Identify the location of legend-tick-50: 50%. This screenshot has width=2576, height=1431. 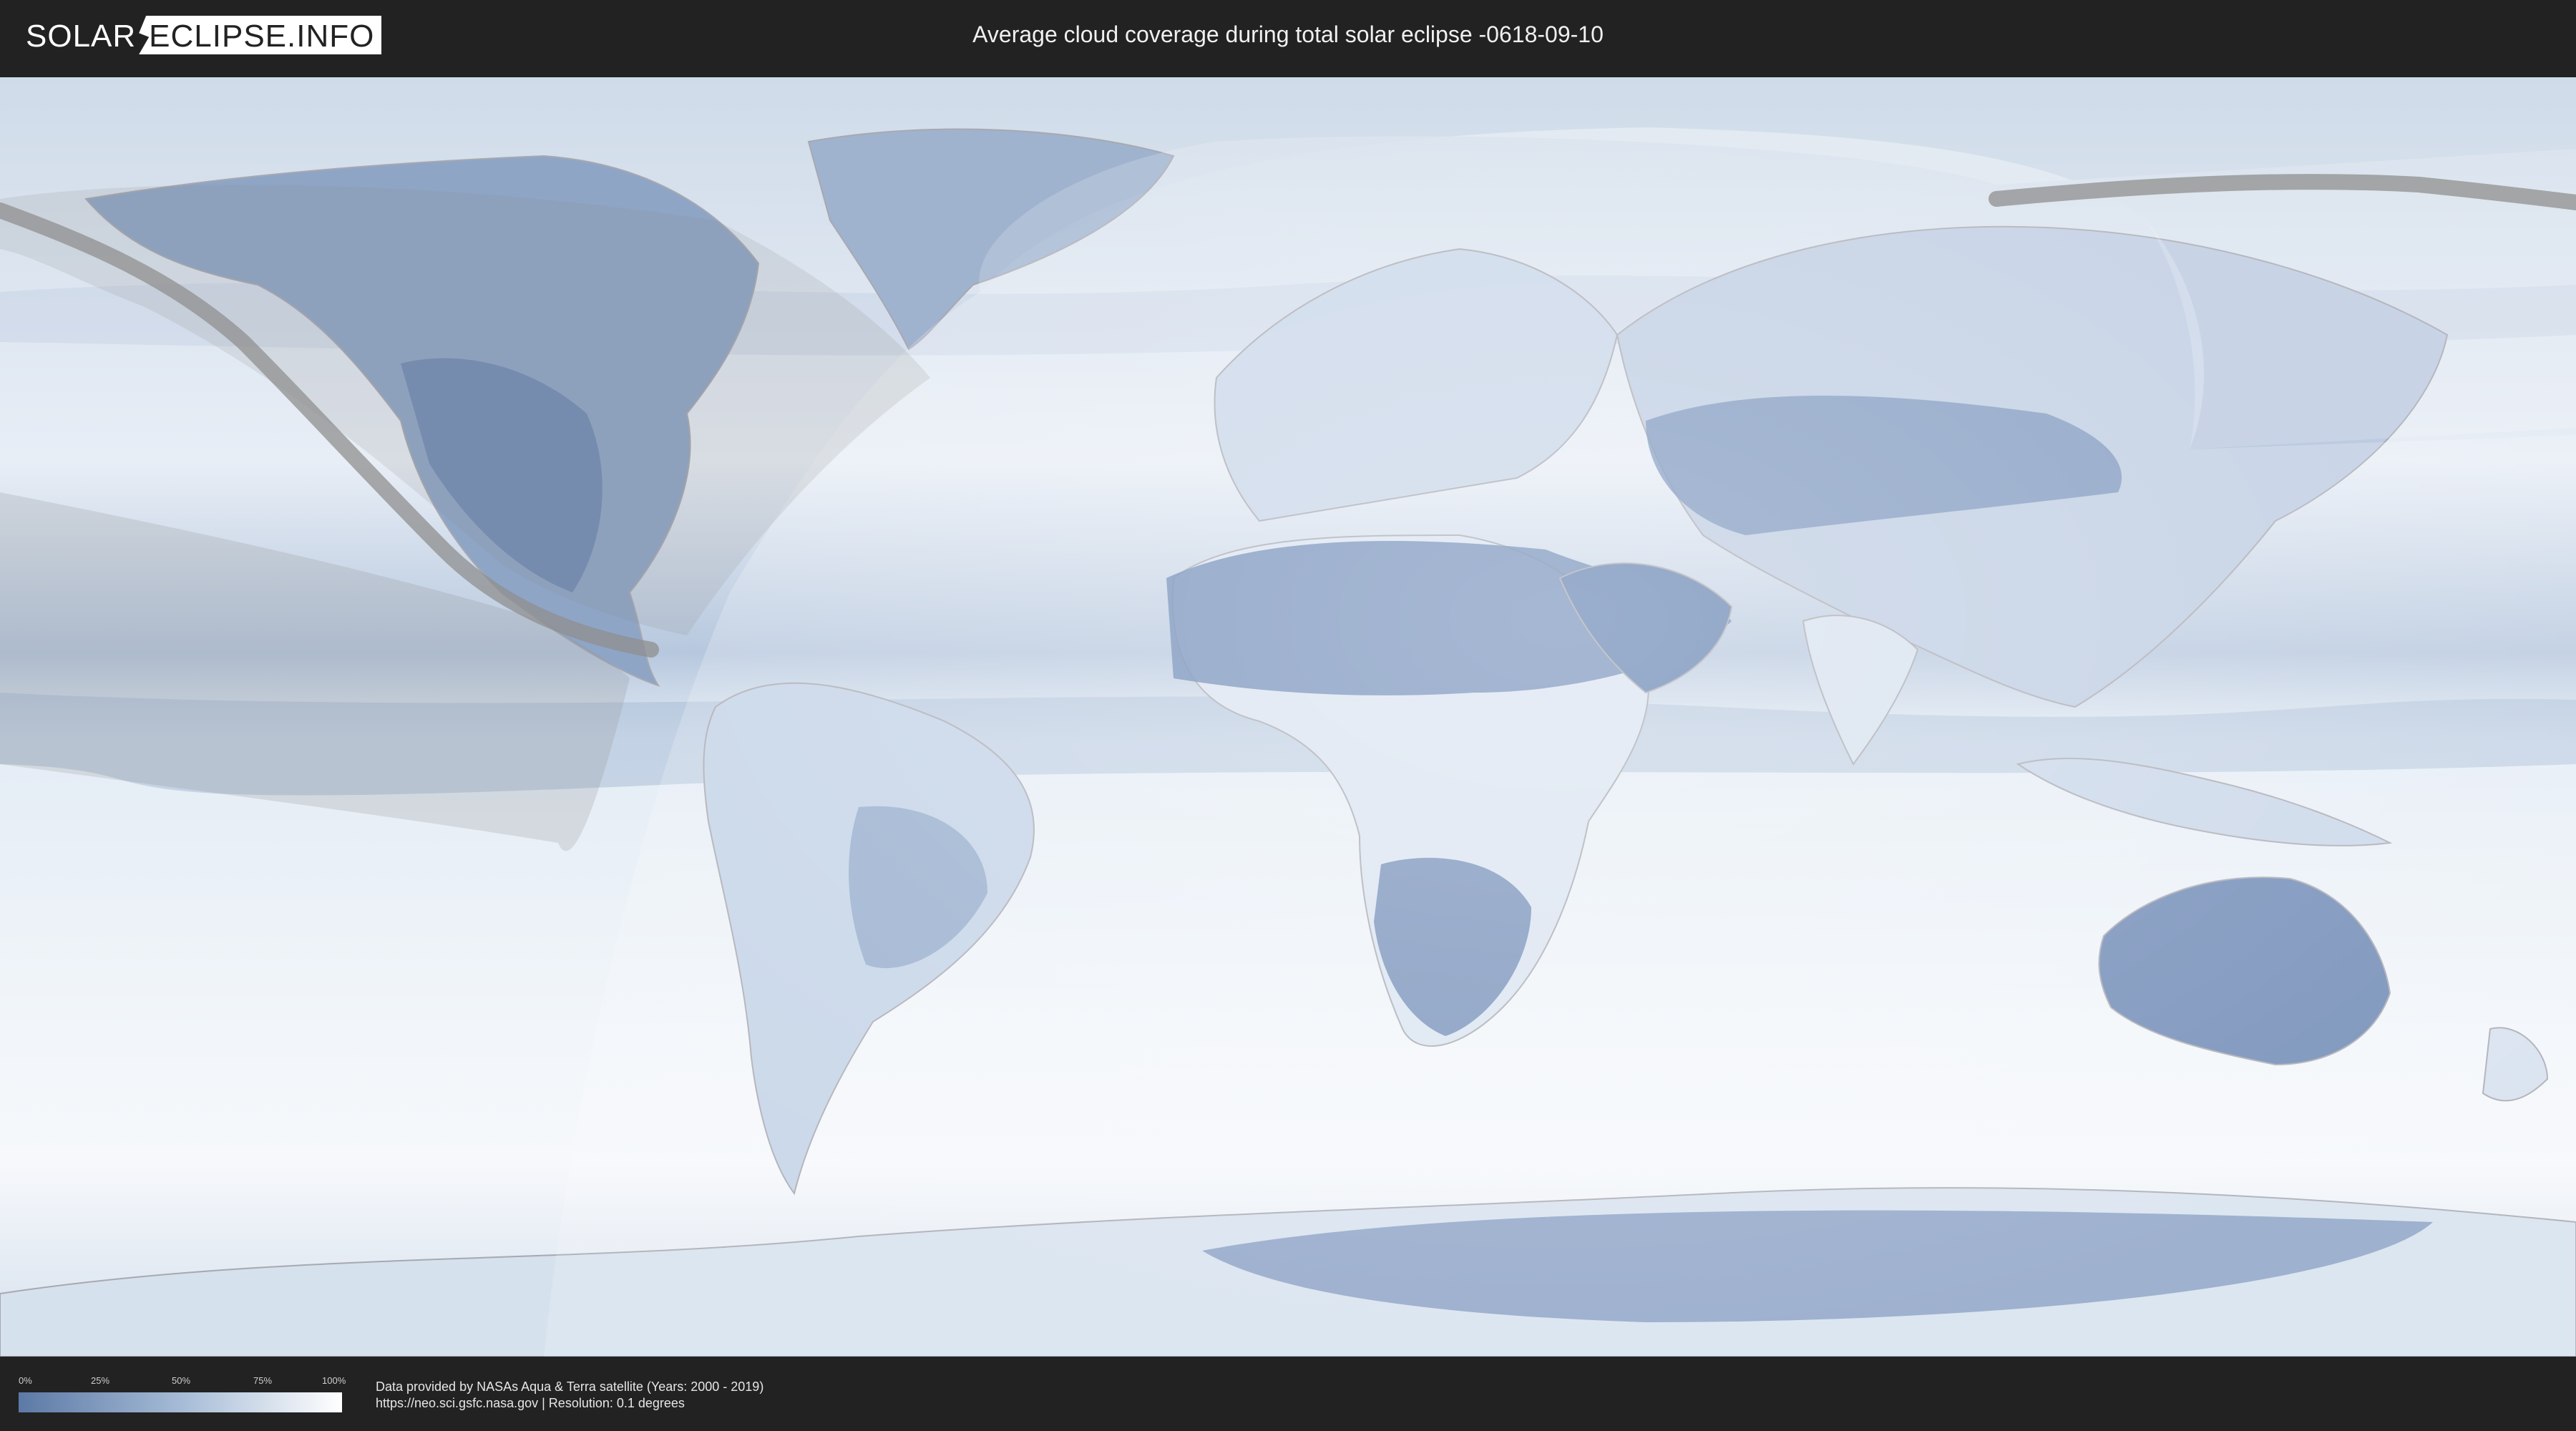
(181, 1380).